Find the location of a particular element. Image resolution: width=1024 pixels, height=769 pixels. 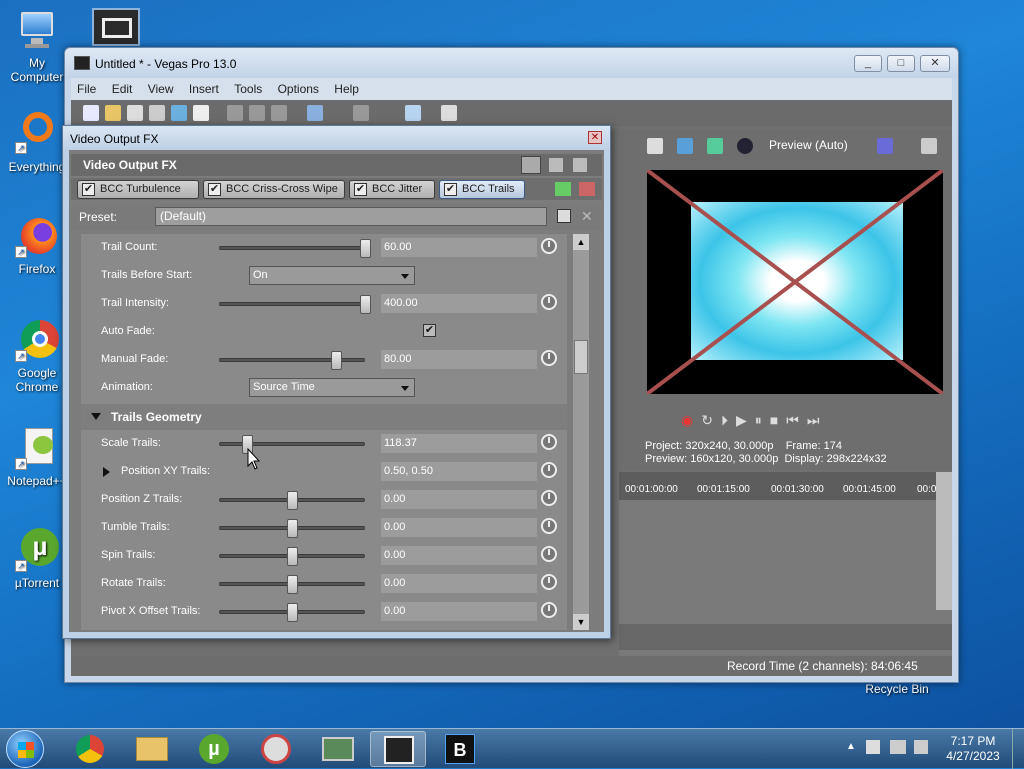

taskbar-chrome is located at coordinates (90, 749).